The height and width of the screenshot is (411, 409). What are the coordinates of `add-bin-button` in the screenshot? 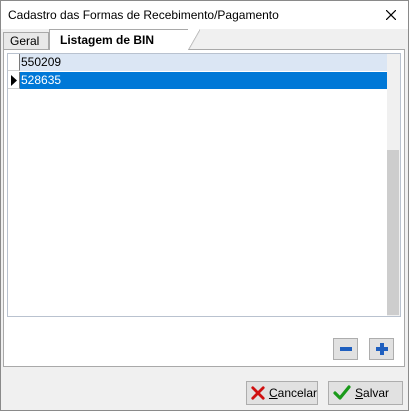 It's located at (381, 349).